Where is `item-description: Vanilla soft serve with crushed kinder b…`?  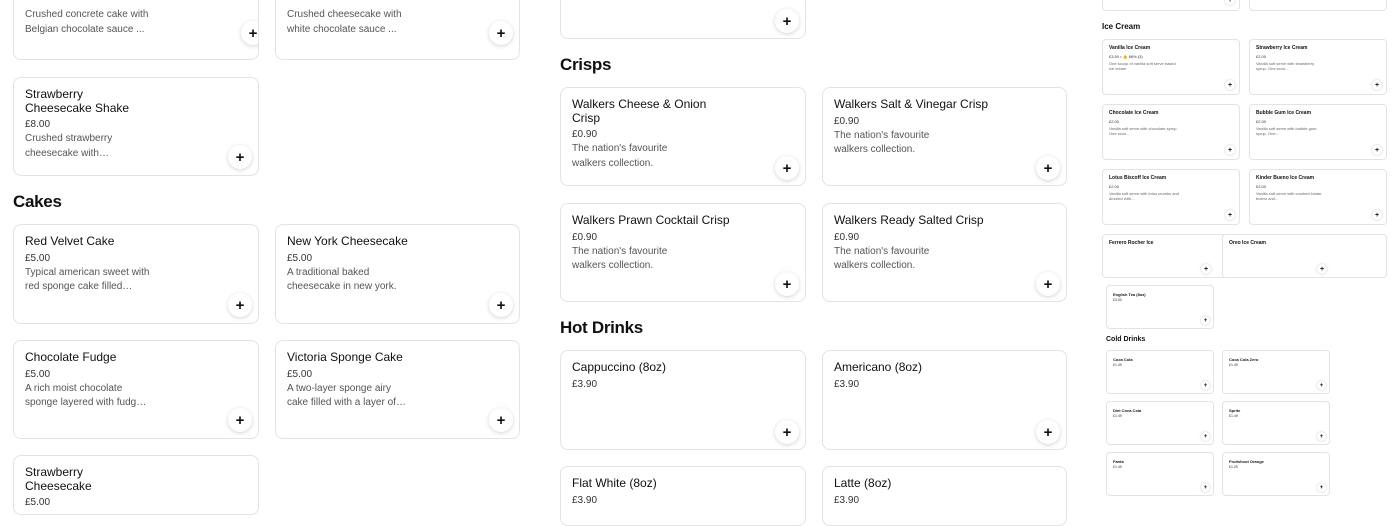
item-description: Vanilla soft serve with crushed kinder b… is located at coordinates (1289, 196).